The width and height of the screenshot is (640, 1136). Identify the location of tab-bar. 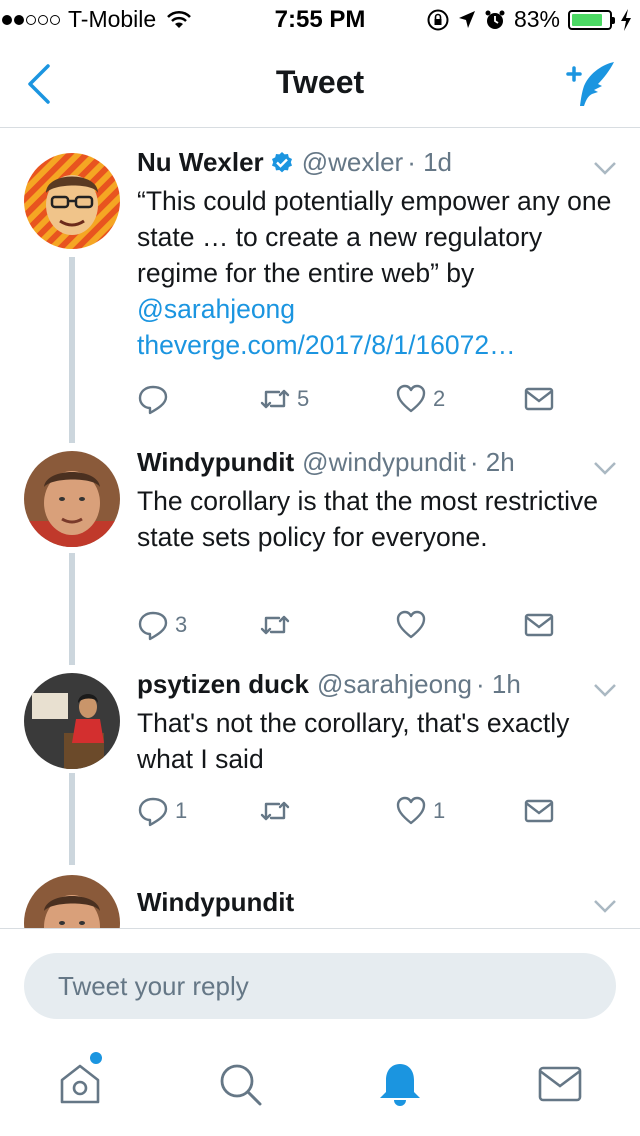
(320, 1086).